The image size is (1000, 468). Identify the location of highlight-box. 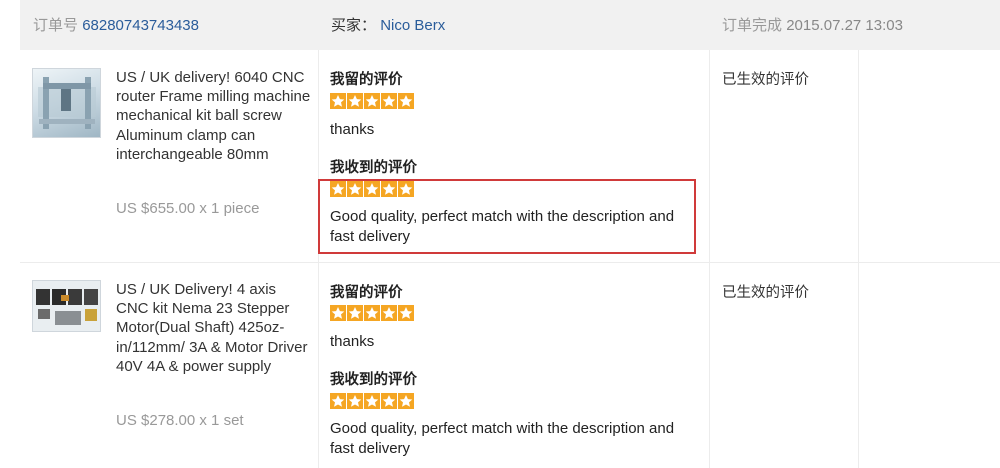
(507, 216).